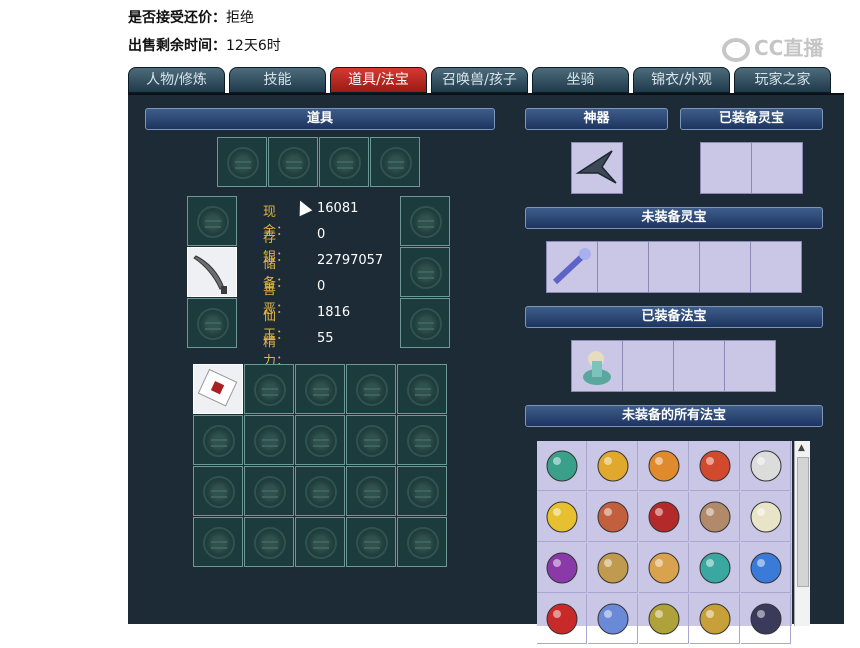 This screenshot has width=860, height=648. What do you see at coordinates (580, 80) in the screenshot?
I see `tab-mounts: 坐骑` at bounding box center [580, 80].